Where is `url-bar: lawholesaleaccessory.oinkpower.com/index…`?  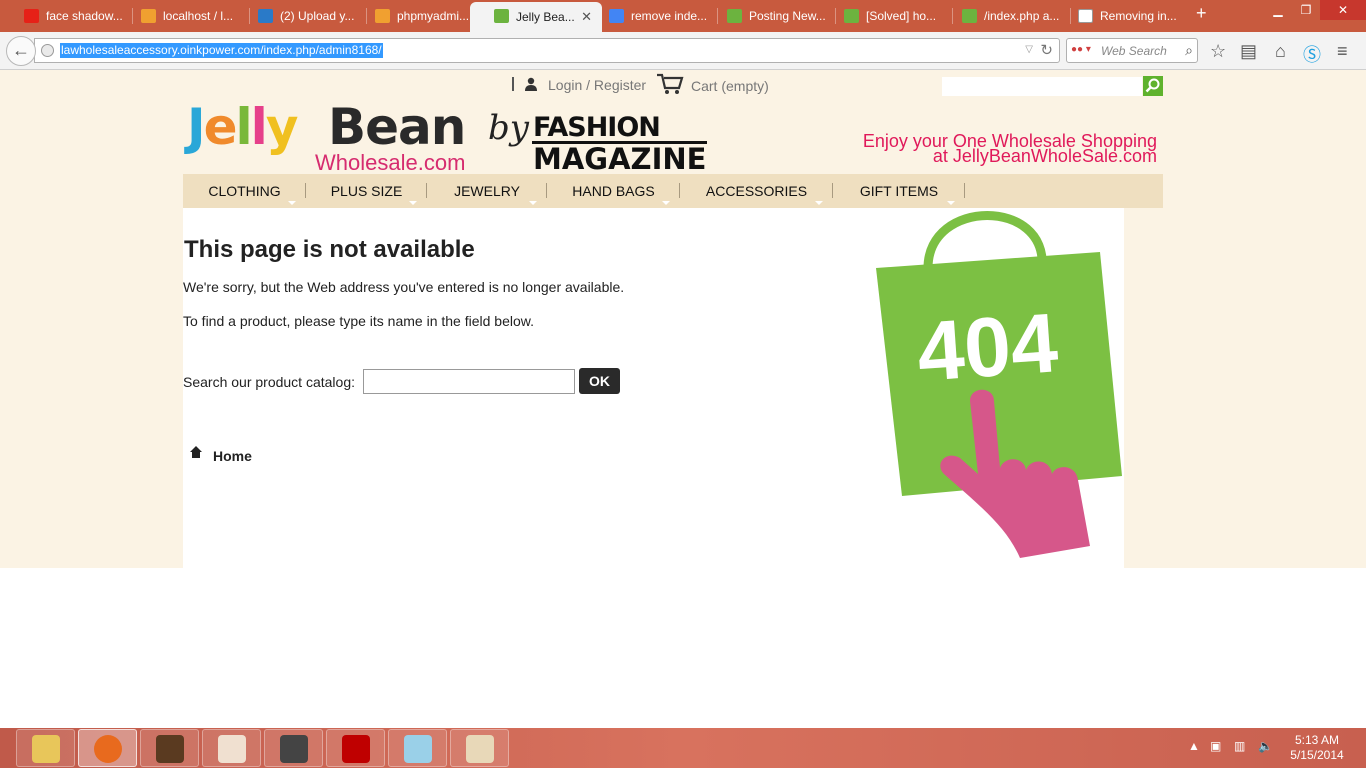
url-bar: lawholesaleaccessory.oinkpower.com/index… is located at coordinates (547, 50).